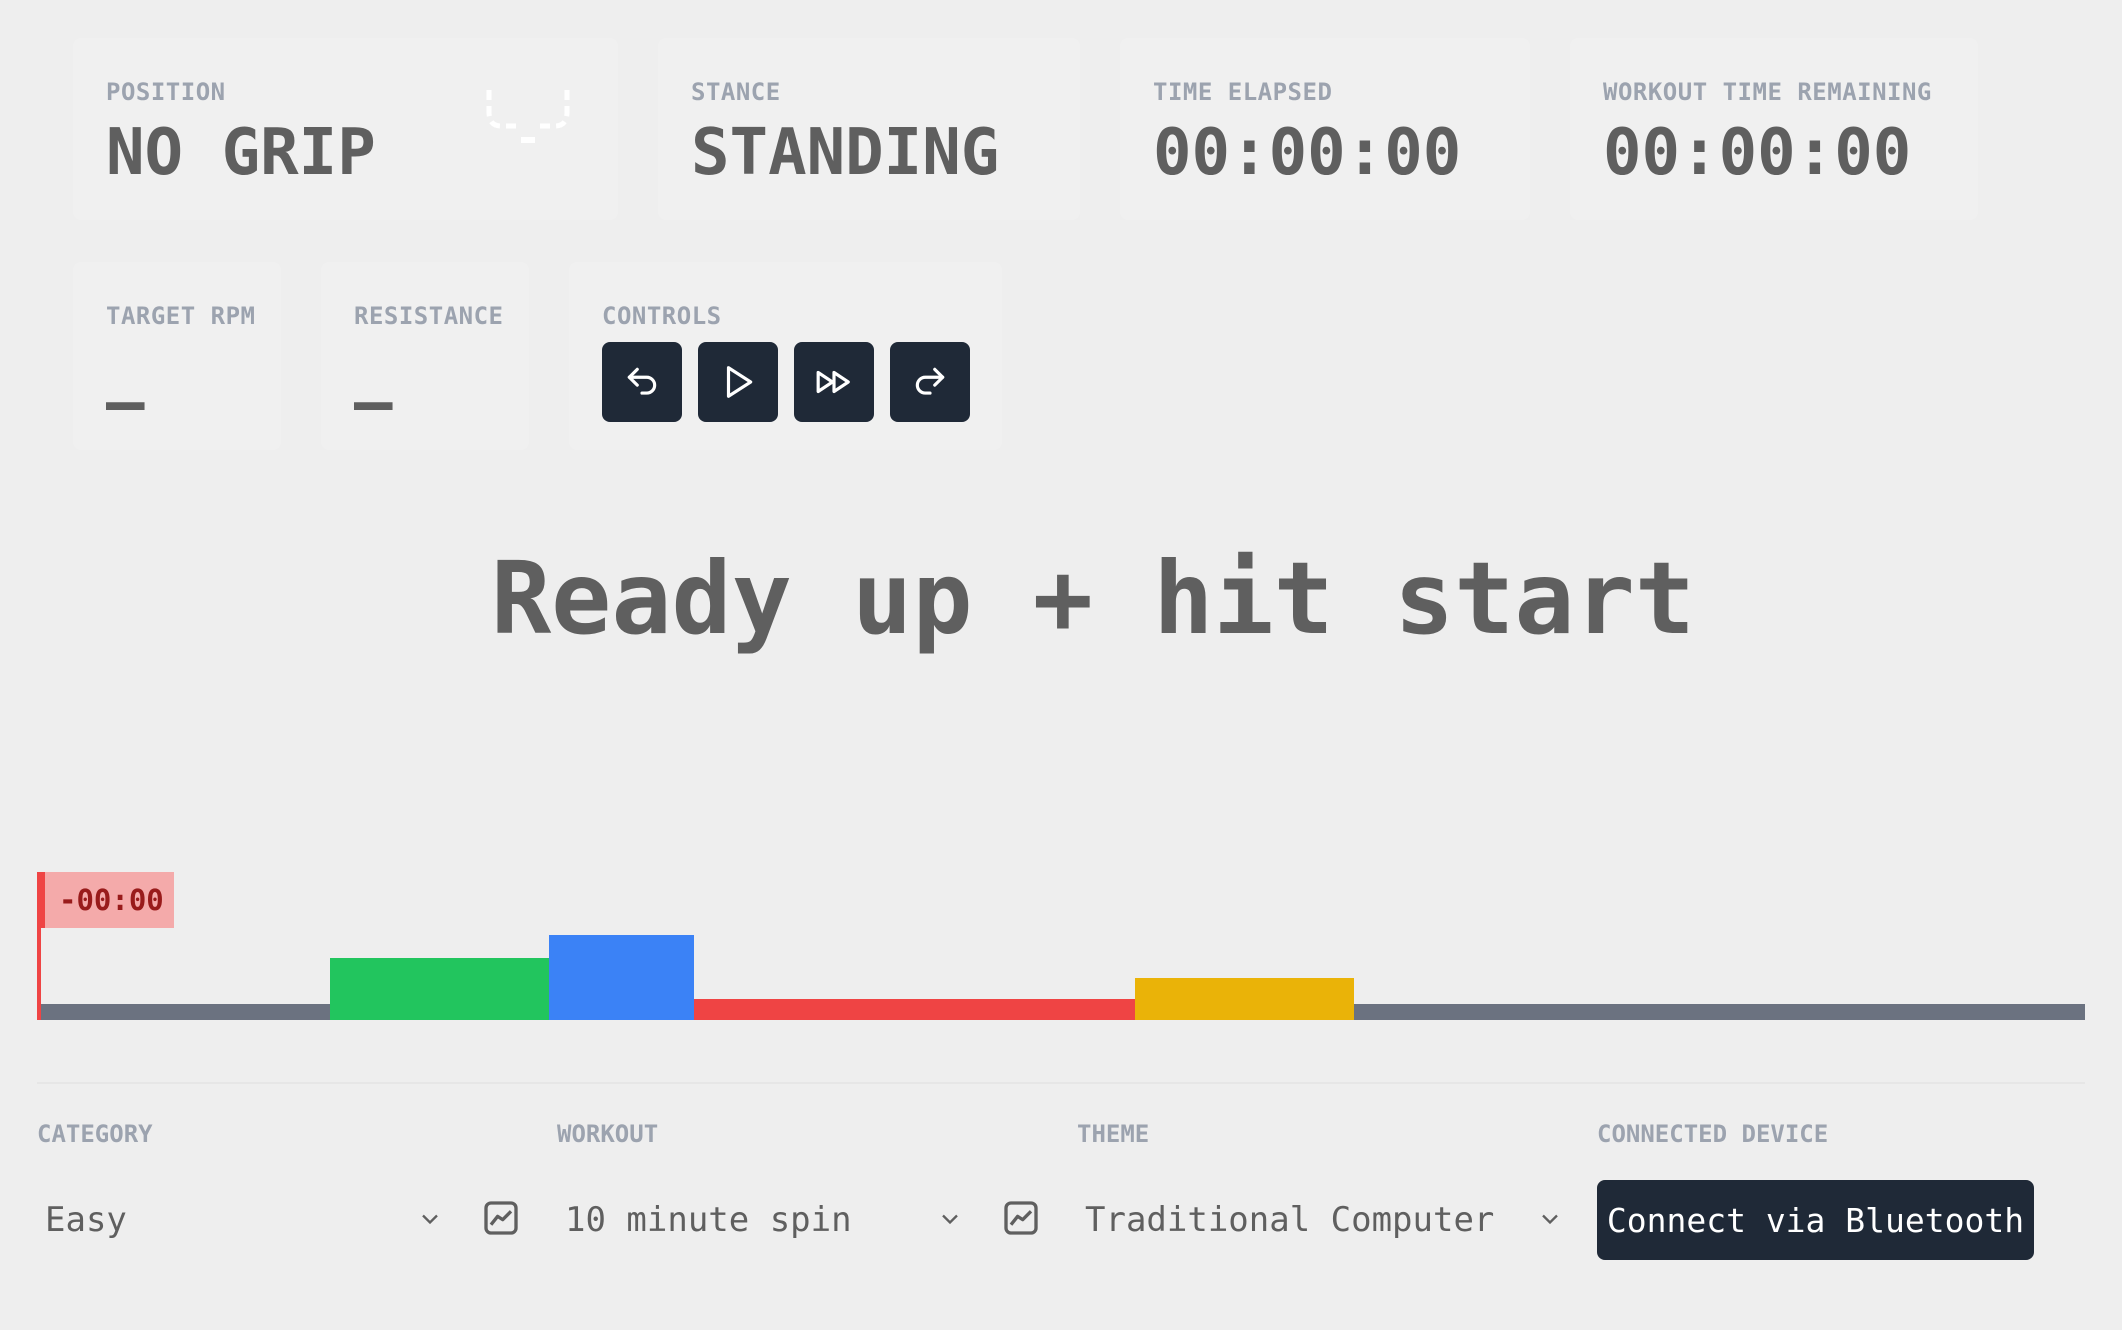 The width and height of the screenshot is (2122, 1330). Describe the element at coordinates (429, 316) in the screenshot. I see `resistance-label: RESISTANCE` at that location.